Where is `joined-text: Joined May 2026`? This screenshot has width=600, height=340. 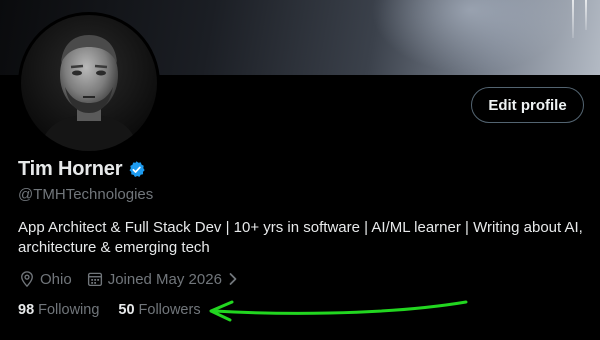 joined-text: Joined May 2026 is located at coordinates (164, 279).